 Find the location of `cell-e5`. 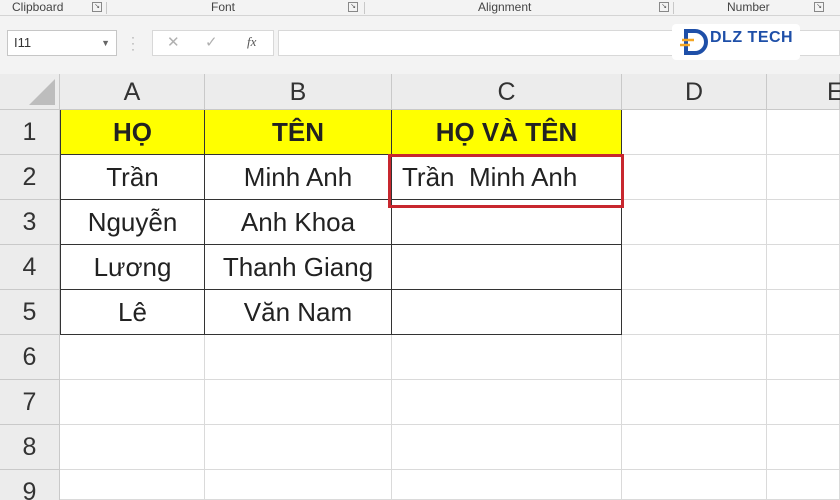

cell-e5 is located at coordinates (803, 312).